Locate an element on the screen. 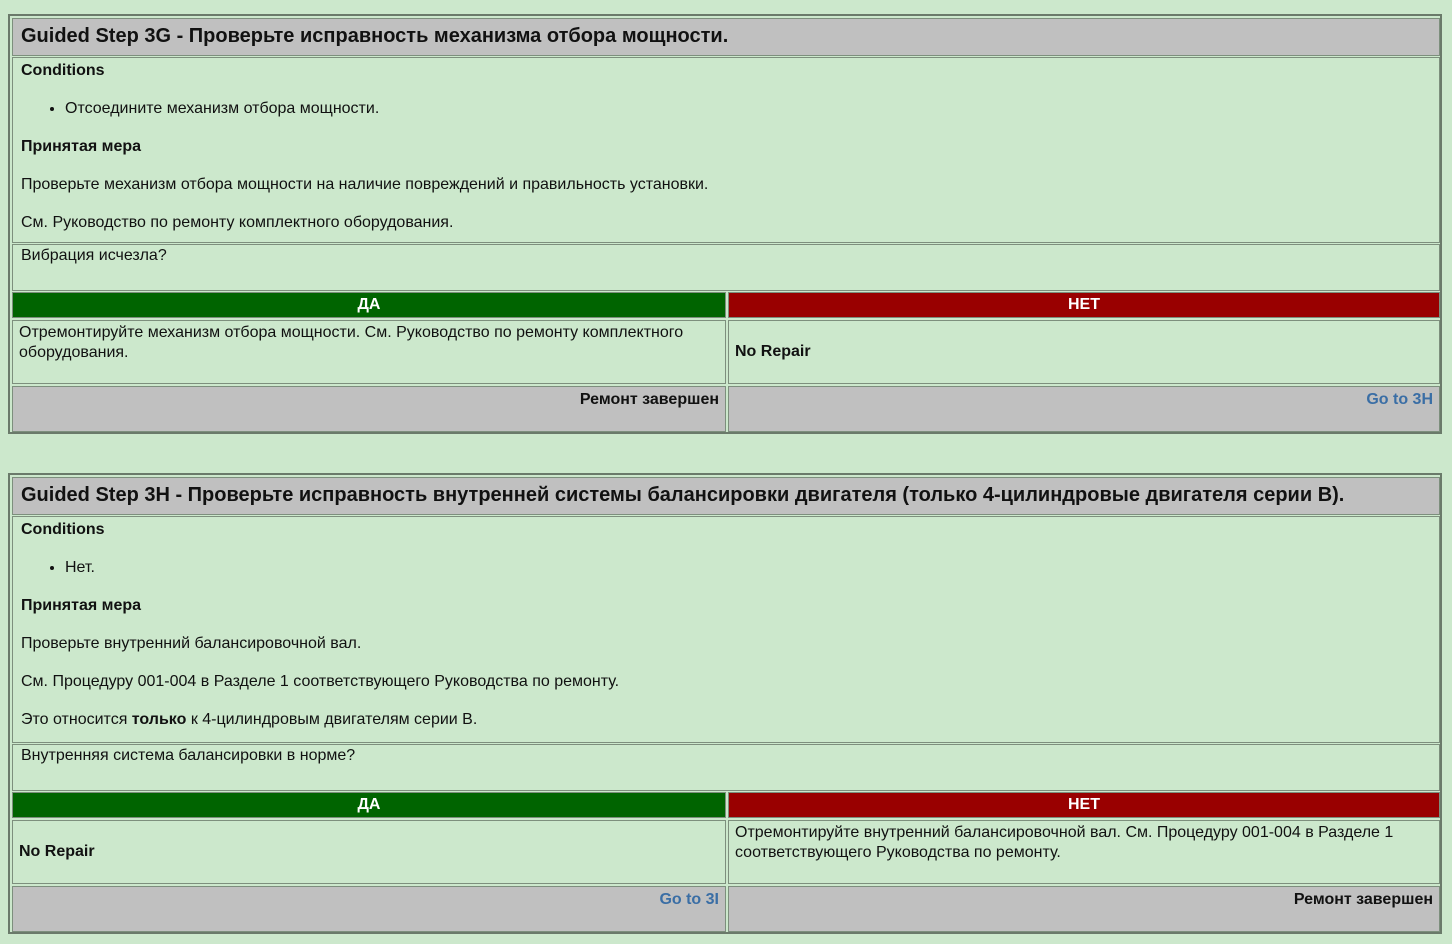 The width and height of the screenshot is (1452, 944). goto-3i-link: Go to 3I is located at coordinates (689, 899).